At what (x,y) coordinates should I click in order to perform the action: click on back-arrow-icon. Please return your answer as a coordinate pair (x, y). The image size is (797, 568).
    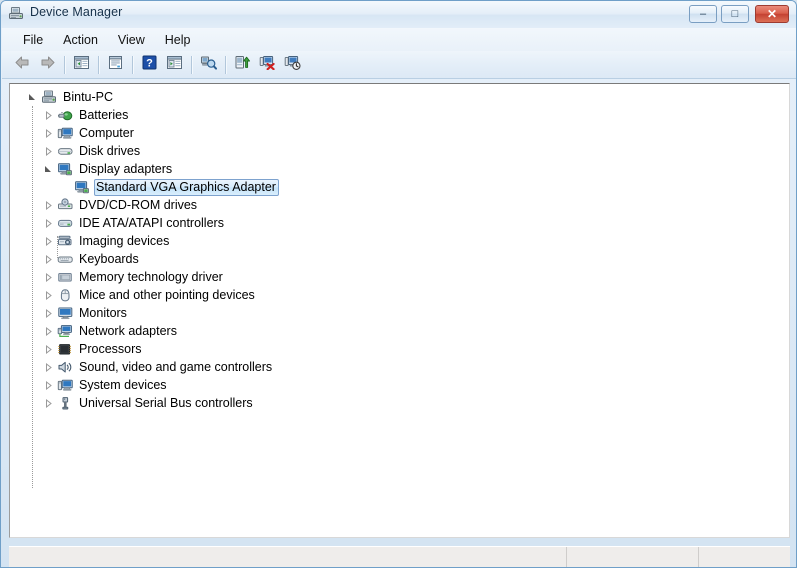
    Looking at the image, I should click on (22, 65).